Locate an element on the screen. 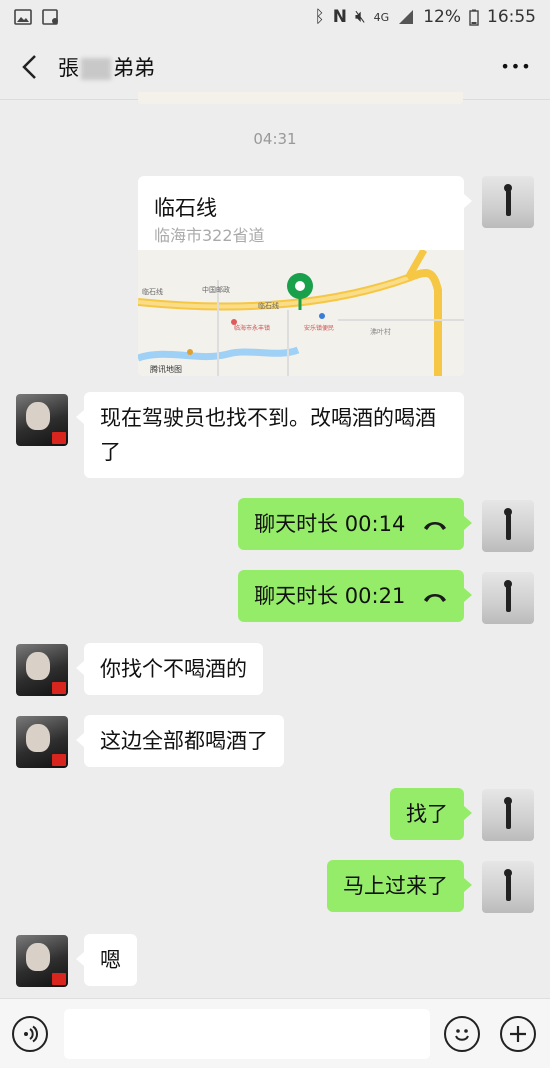 This screenshot has width=550, height=1068. call-duration-text: 聊天时长 00:14 is located at coordinates (330, 524).